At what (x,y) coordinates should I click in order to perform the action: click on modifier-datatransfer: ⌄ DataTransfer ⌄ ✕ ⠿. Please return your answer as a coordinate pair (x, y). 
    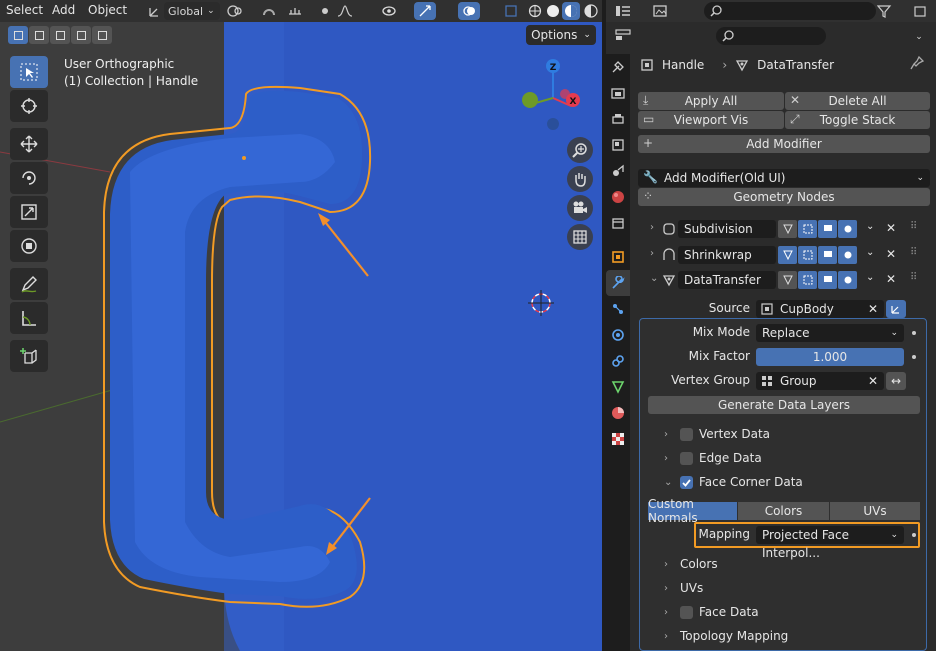
    Looking at the image, I should click on (784, 280).